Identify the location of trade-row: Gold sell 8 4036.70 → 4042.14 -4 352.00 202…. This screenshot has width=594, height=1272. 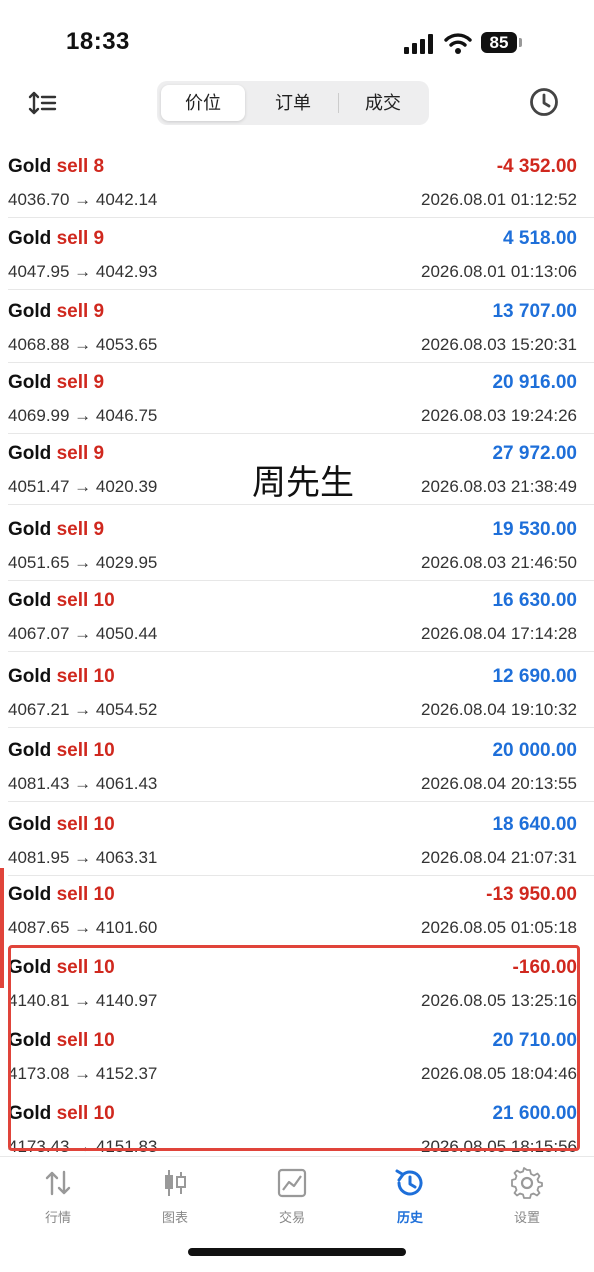
(297, 182).